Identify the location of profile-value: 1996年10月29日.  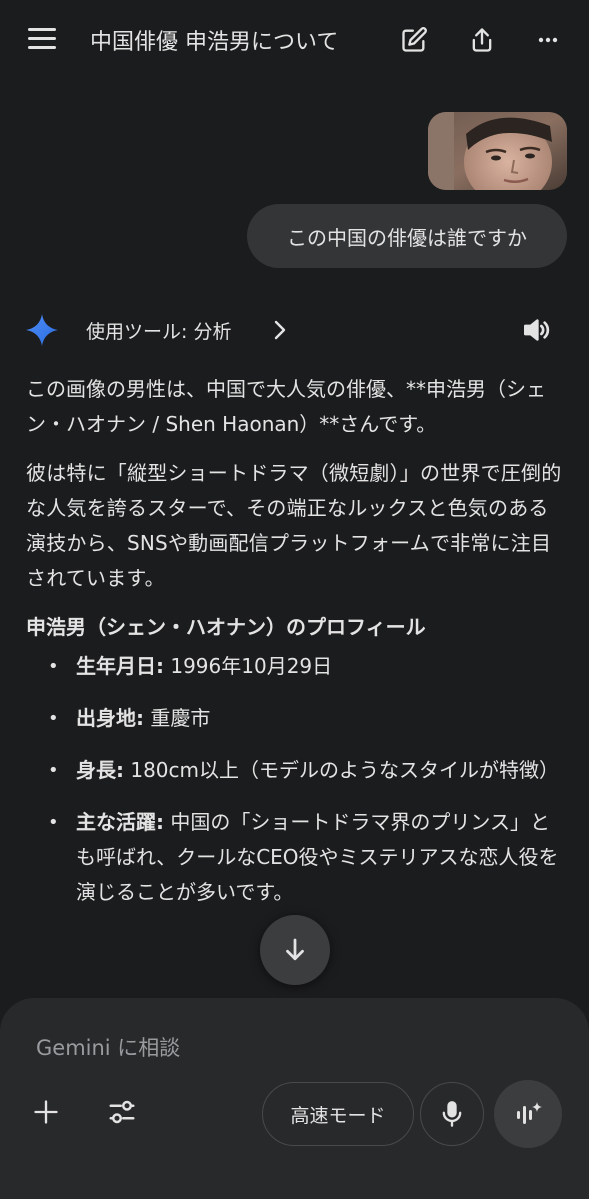
(248, 666).